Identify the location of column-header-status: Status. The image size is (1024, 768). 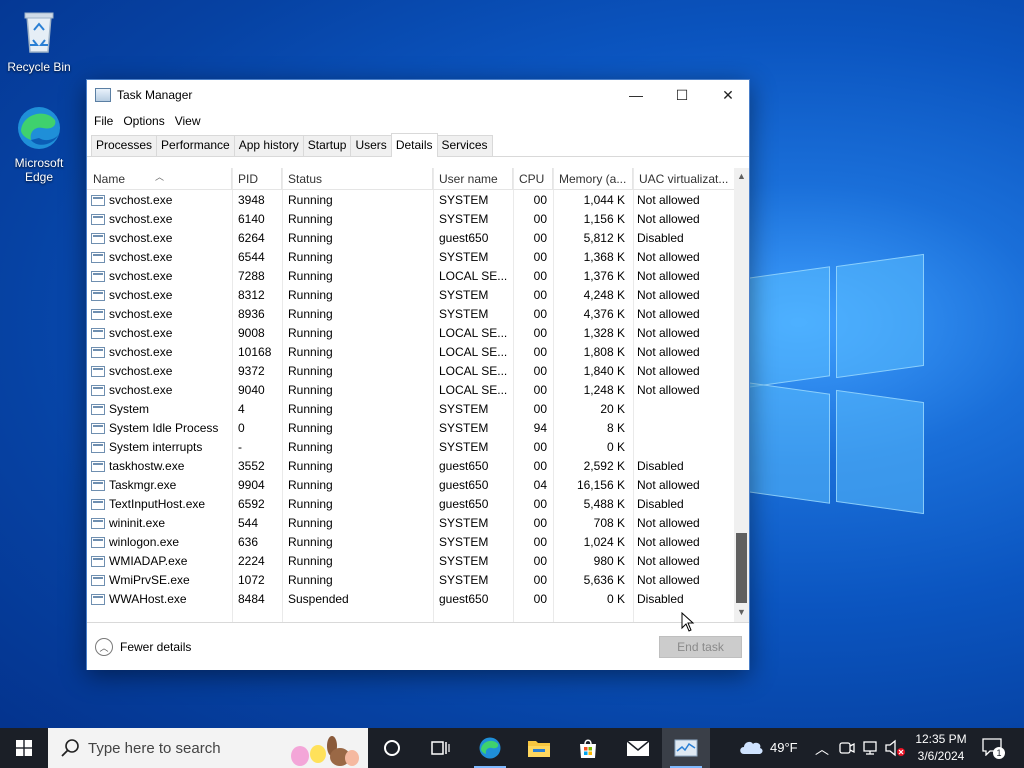
(357, 179).